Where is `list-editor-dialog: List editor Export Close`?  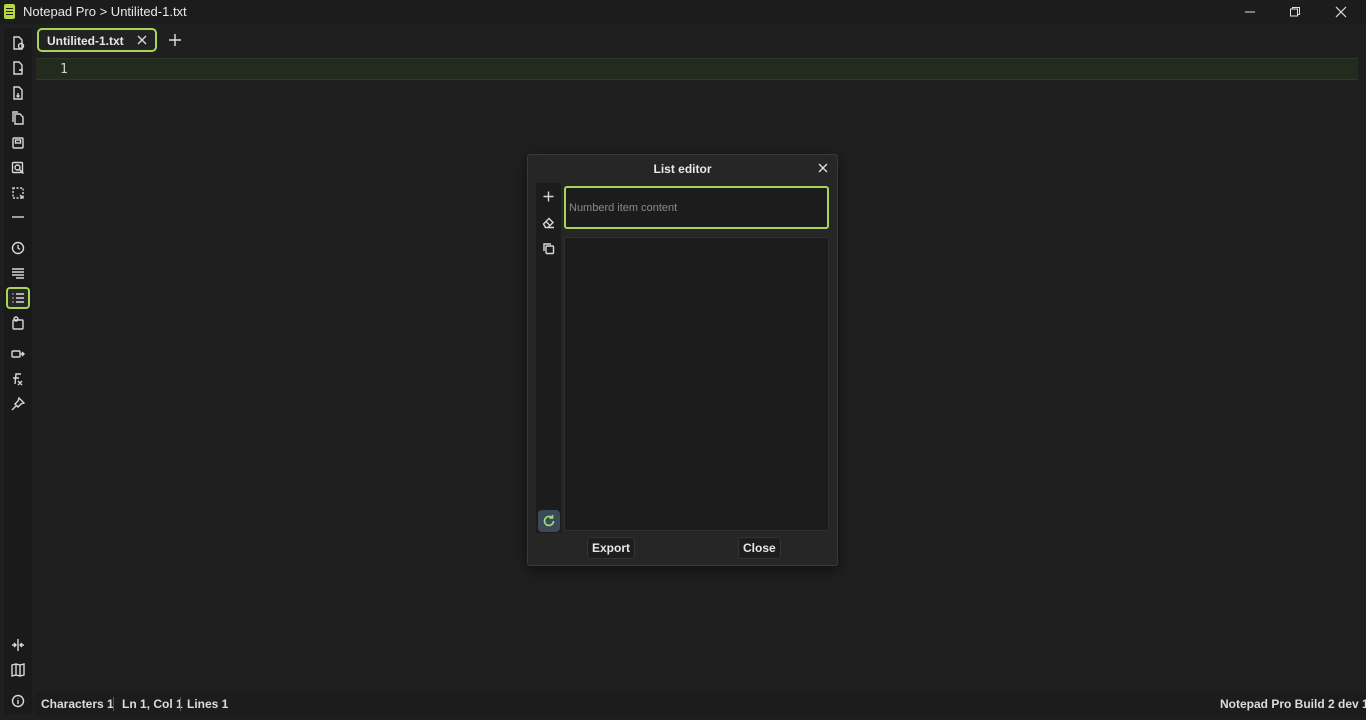 list-editor-dialog: List editor Export Close is located at coordinates (682, 360).